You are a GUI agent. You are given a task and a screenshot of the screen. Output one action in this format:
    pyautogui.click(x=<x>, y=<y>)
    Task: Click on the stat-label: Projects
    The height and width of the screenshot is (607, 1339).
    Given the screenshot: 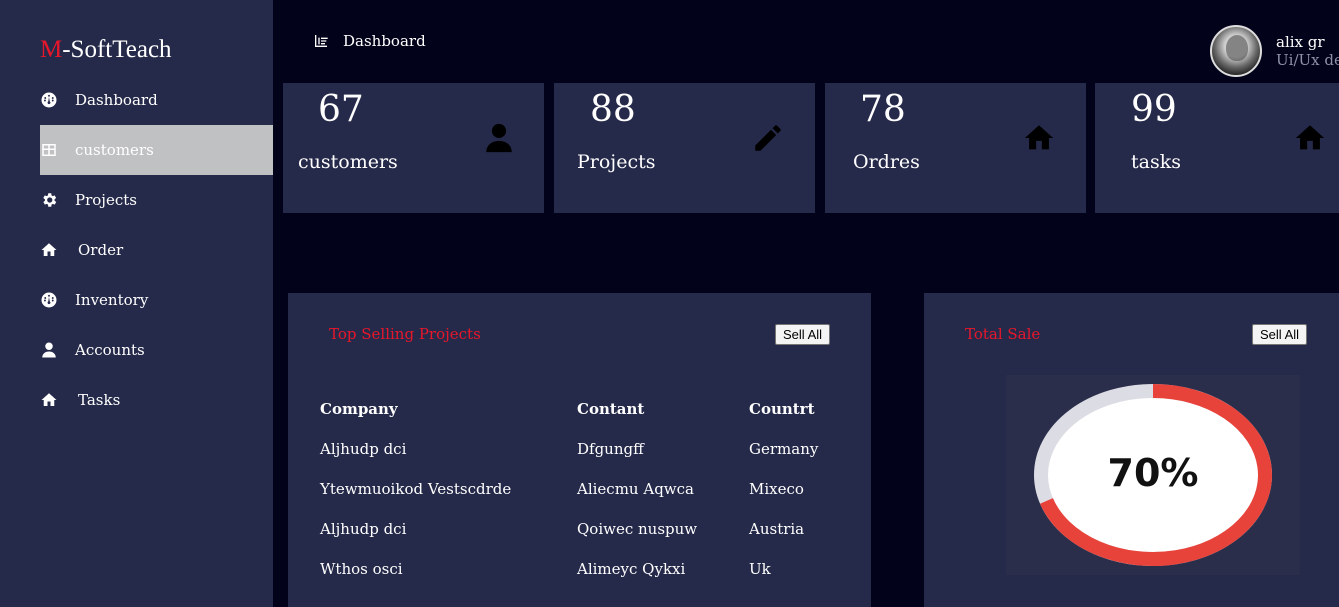 What is the action you would take?
    pyautogui.click(x=616, y=162)
    